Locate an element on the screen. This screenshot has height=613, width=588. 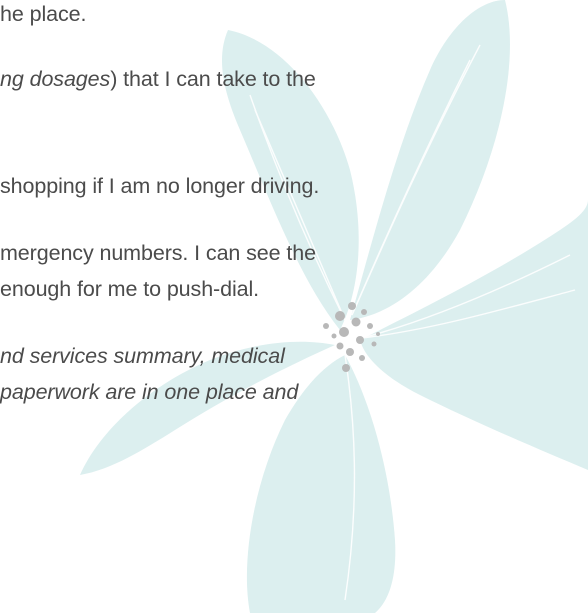
text-line-3: shopping if I am no longer driving. is located at coordinates (159, 186).